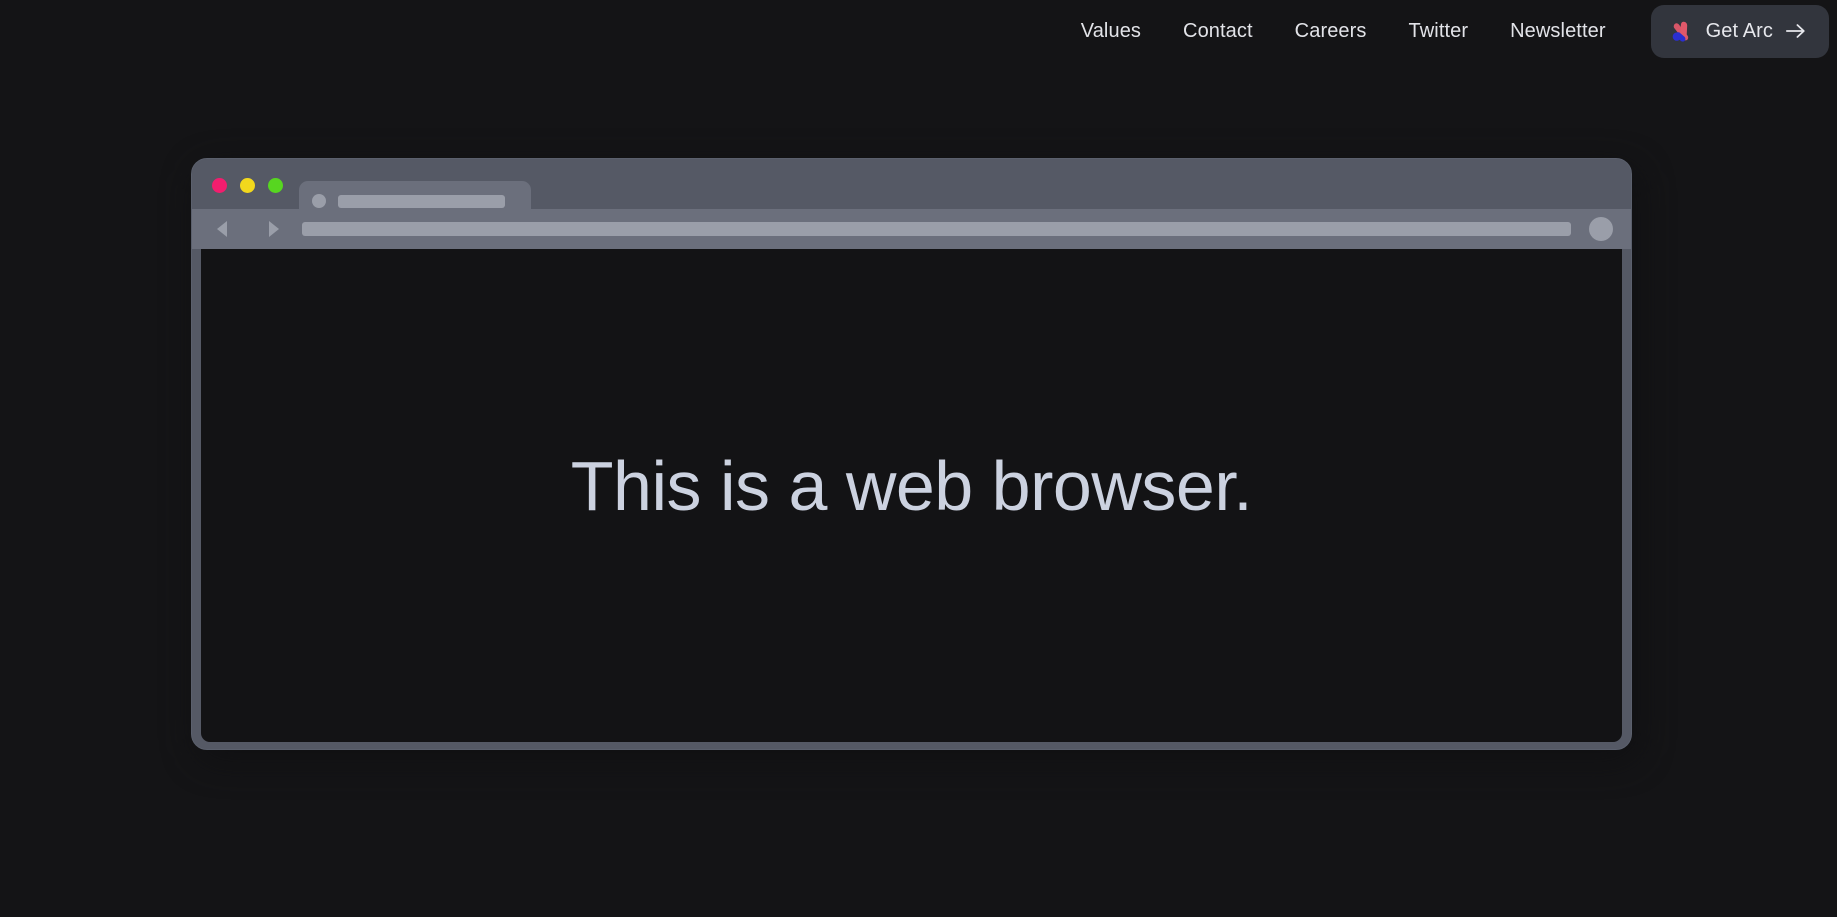  Describe the element at coordinates (911, 190) in the screenshot. I see `browser-titlebar` at that location.